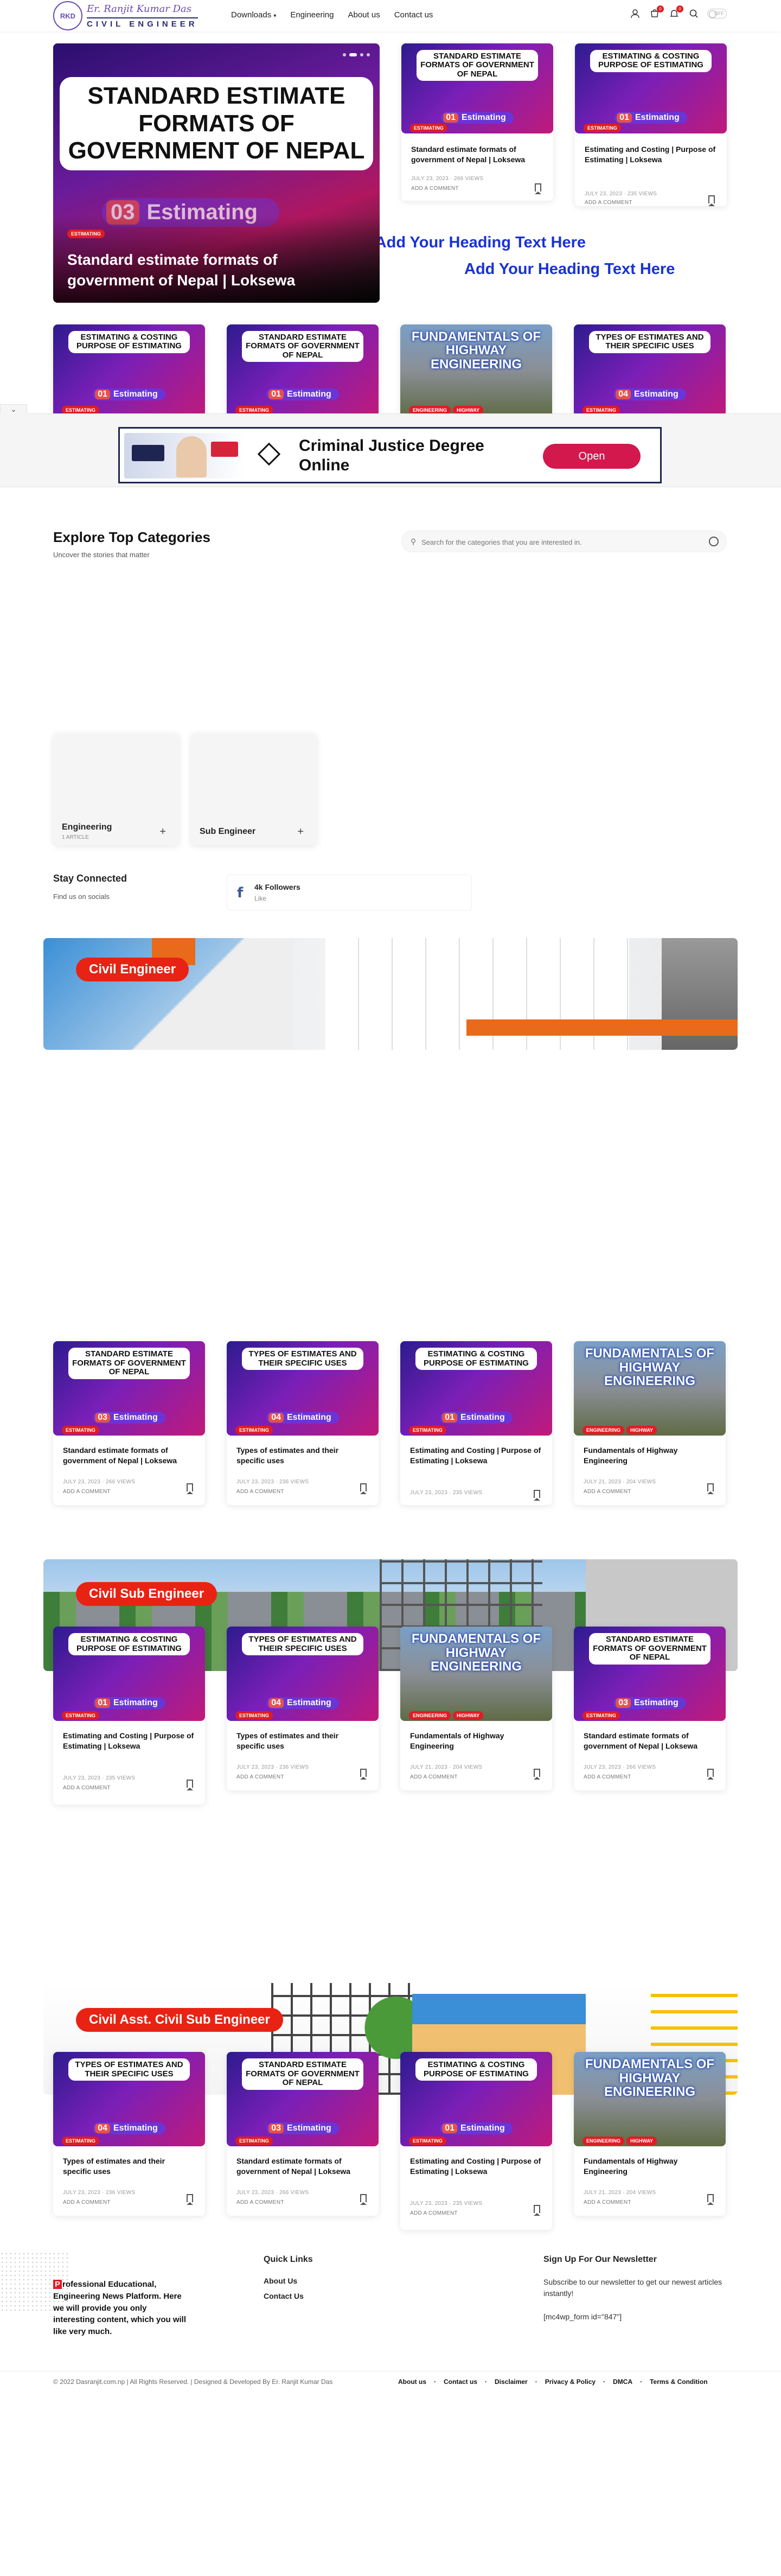 This screenshot has height=2576, width=781. Describe the element at coordinates (412, 2382) in the screenshot. I see `footer-link: About us` at that location.